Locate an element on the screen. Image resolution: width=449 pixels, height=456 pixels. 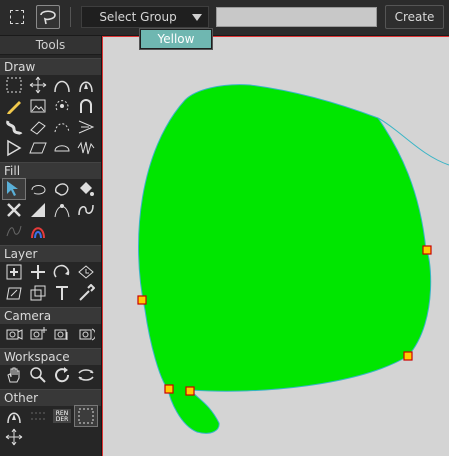
dropdown-option-yellow: Yellow is located at coordinates (176, 39).